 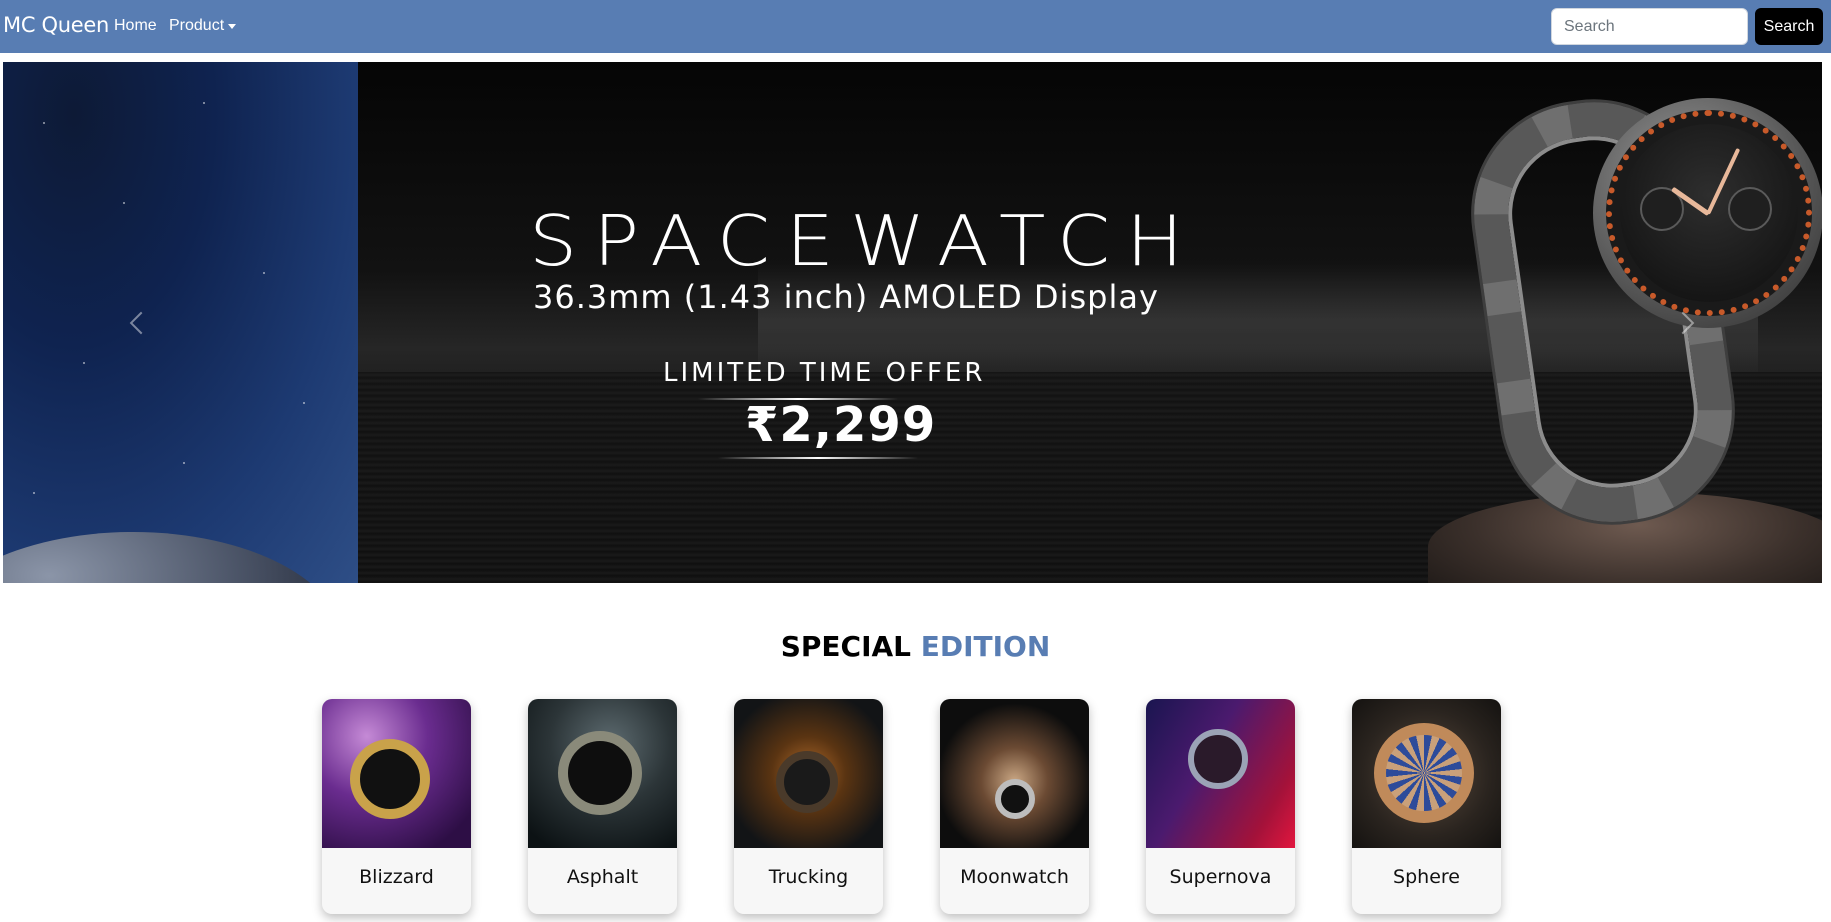 I want to click on search-button: Search, so click(x=1789, y=26).